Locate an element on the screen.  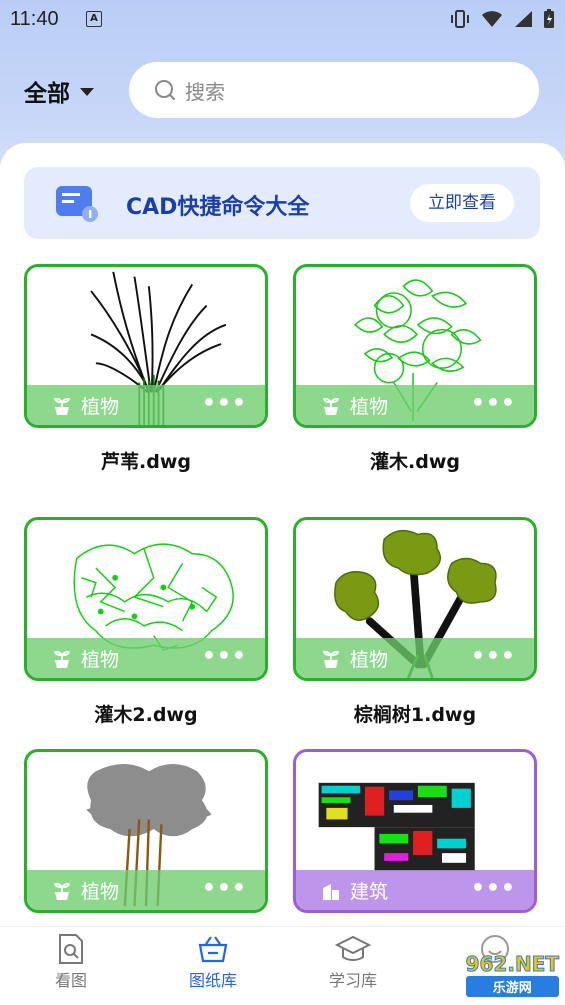
vibrate-icon is located at coordinates (460, 19).